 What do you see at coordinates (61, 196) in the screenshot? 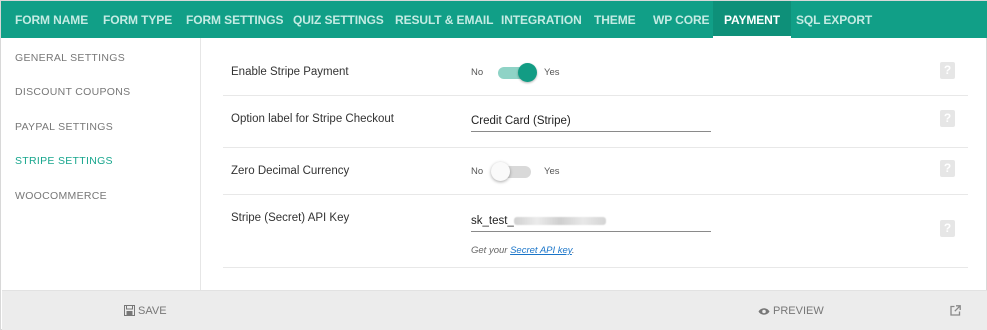
I see `sidebar-item-woocommerce: WOOCOMMERCE` at bounding box center [61, 196].